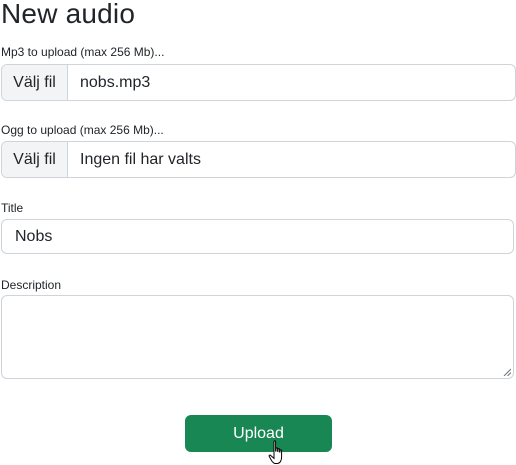 The width and height of the screenshot is (516, 465). Describe the element at coordinates (31, 285) in the screenshot. I see `description-label: Description` at that location.